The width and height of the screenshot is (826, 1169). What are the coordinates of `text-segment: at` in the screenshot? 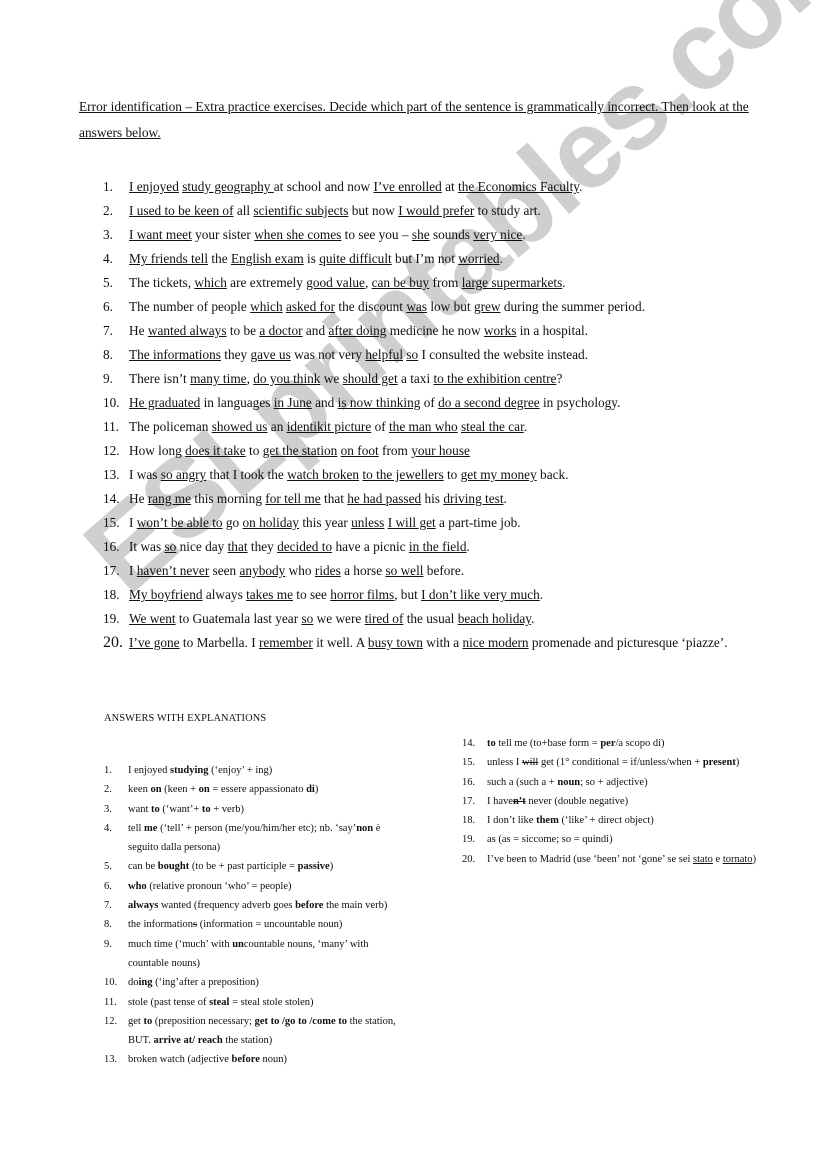 It's located at (450, 186).